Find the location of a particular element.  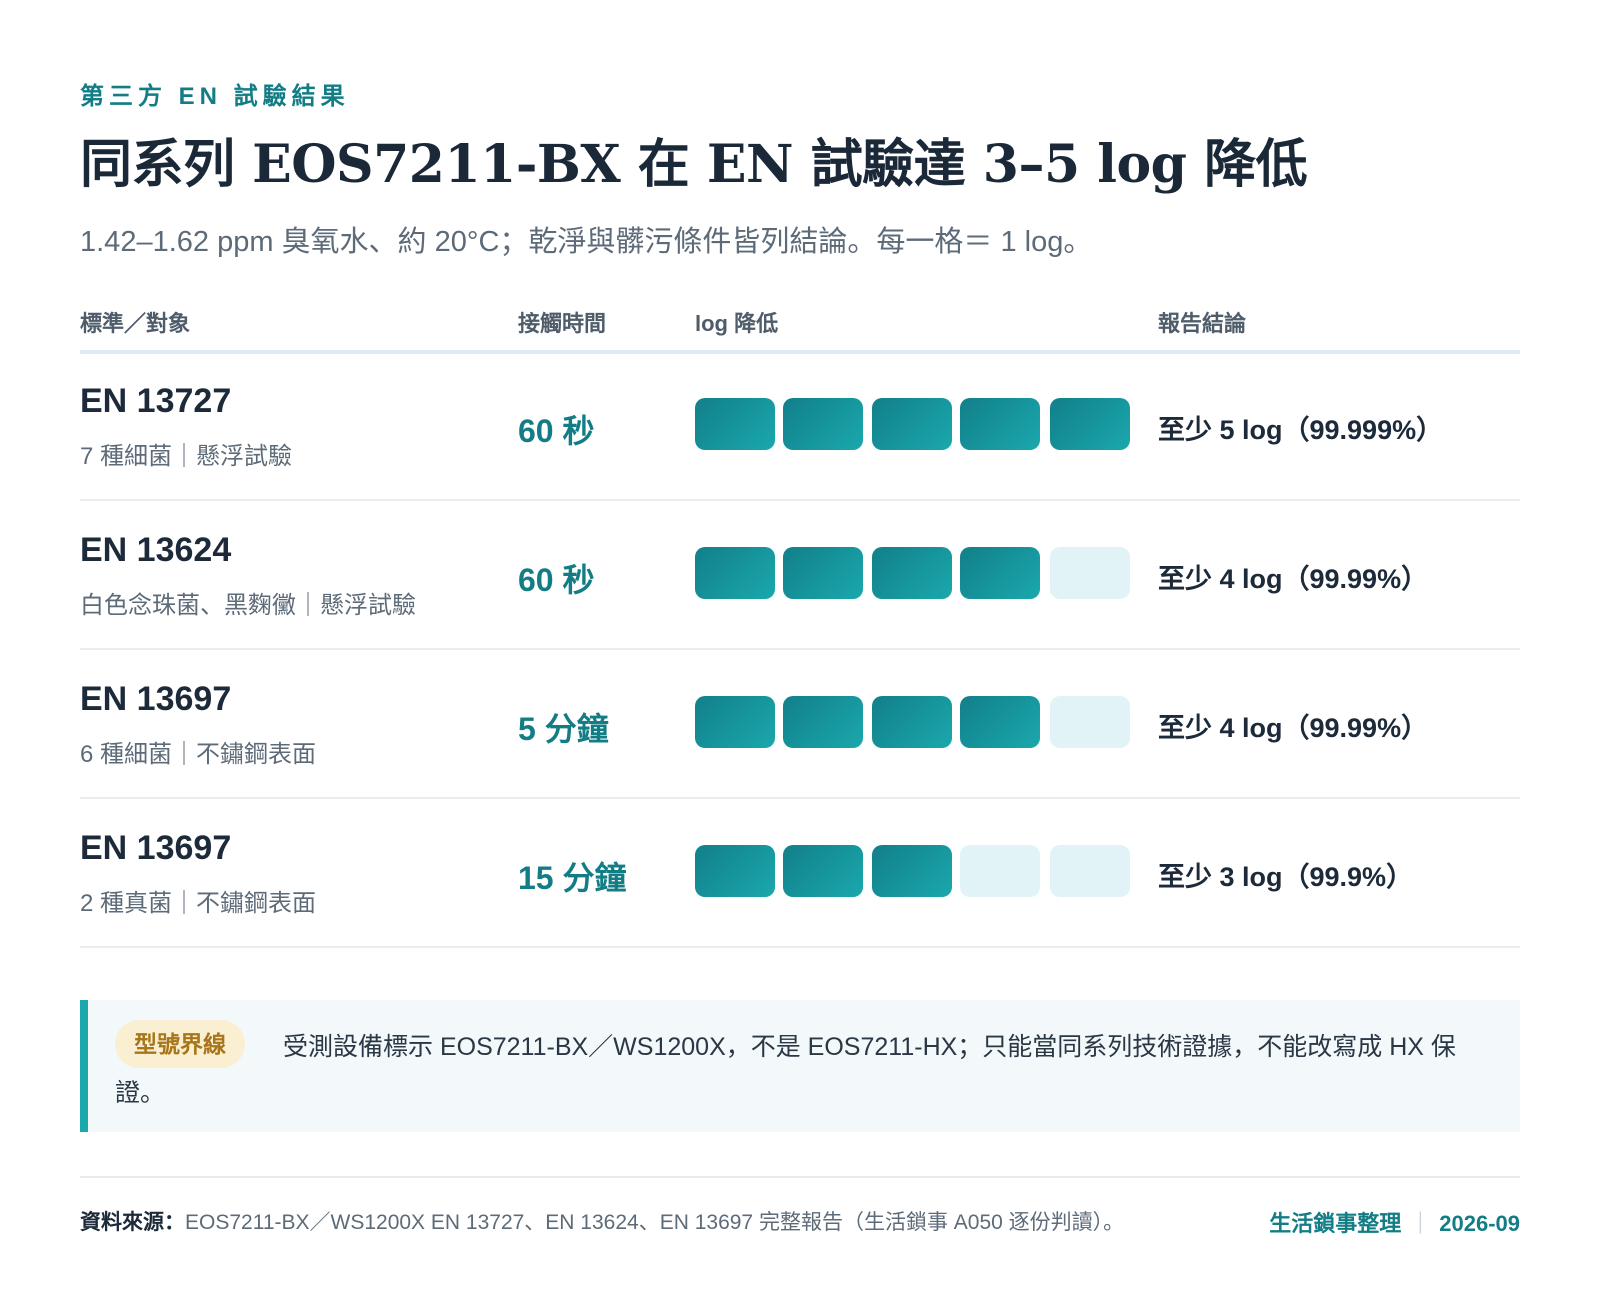

column-header-conclusion: 報告結論 is located at coordinates (1202, 323).